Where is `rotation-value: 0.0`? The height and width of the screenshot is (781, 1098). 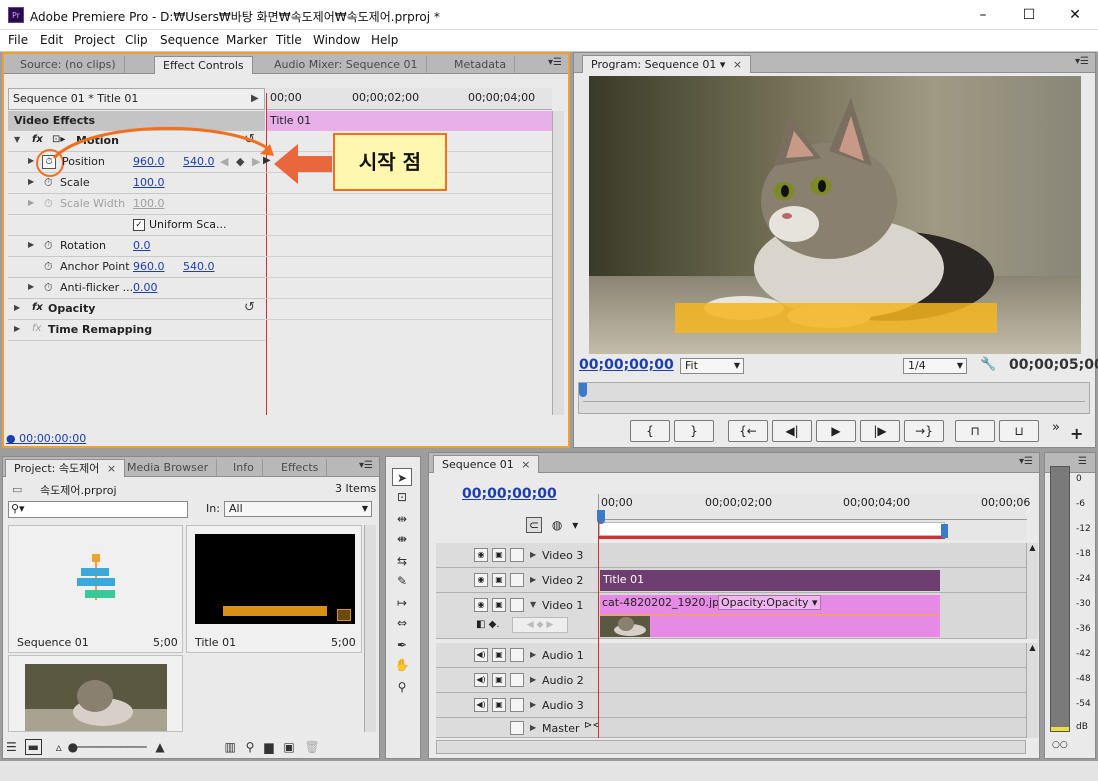
rotation-value: 0.0 is located at coordinates (142, 245).